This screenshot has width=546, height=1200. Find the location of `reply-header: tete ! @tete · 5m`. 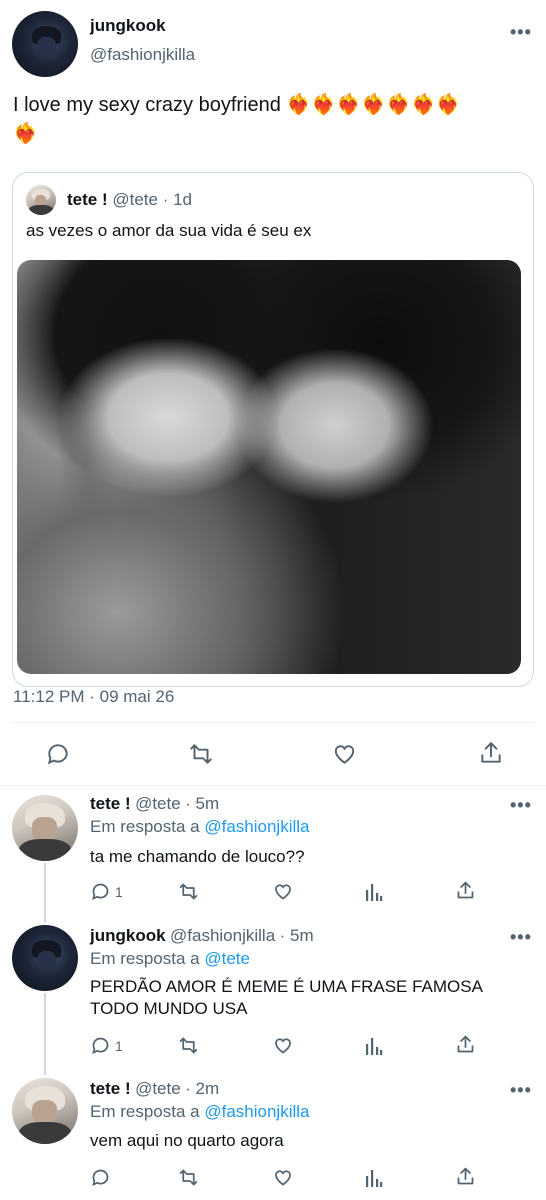

reply-header: tete ! @tete · 5m is located at coordinates (154, 804).